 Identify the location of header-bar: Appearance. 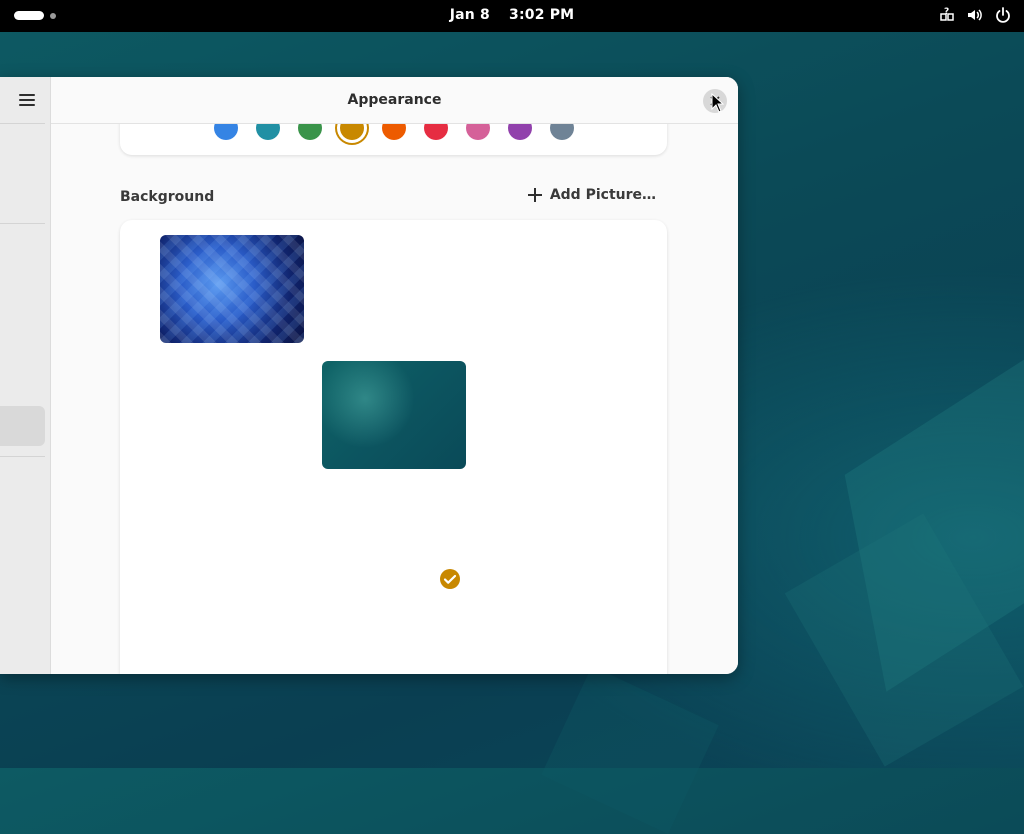
(394, 100).